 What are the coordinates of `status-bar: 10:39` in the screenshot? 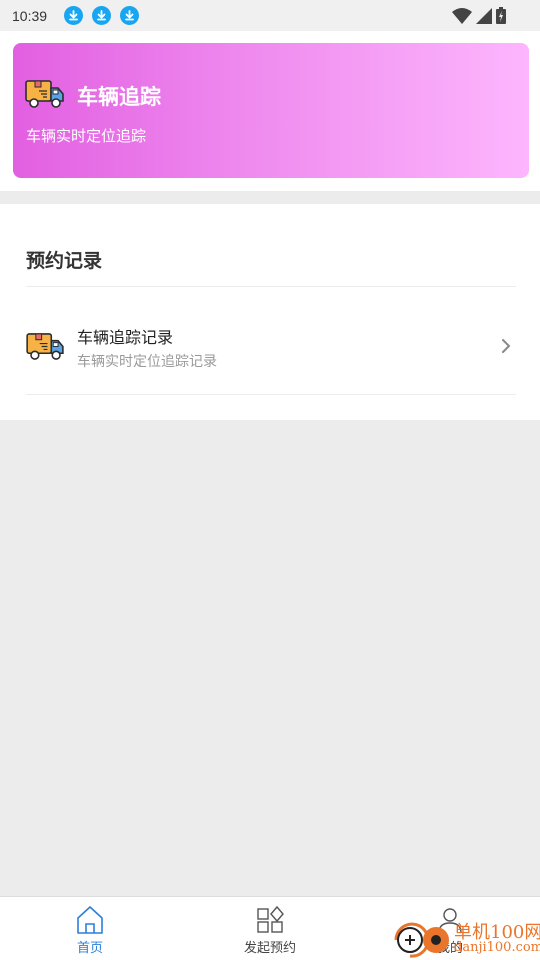 It's located at (270, 15).